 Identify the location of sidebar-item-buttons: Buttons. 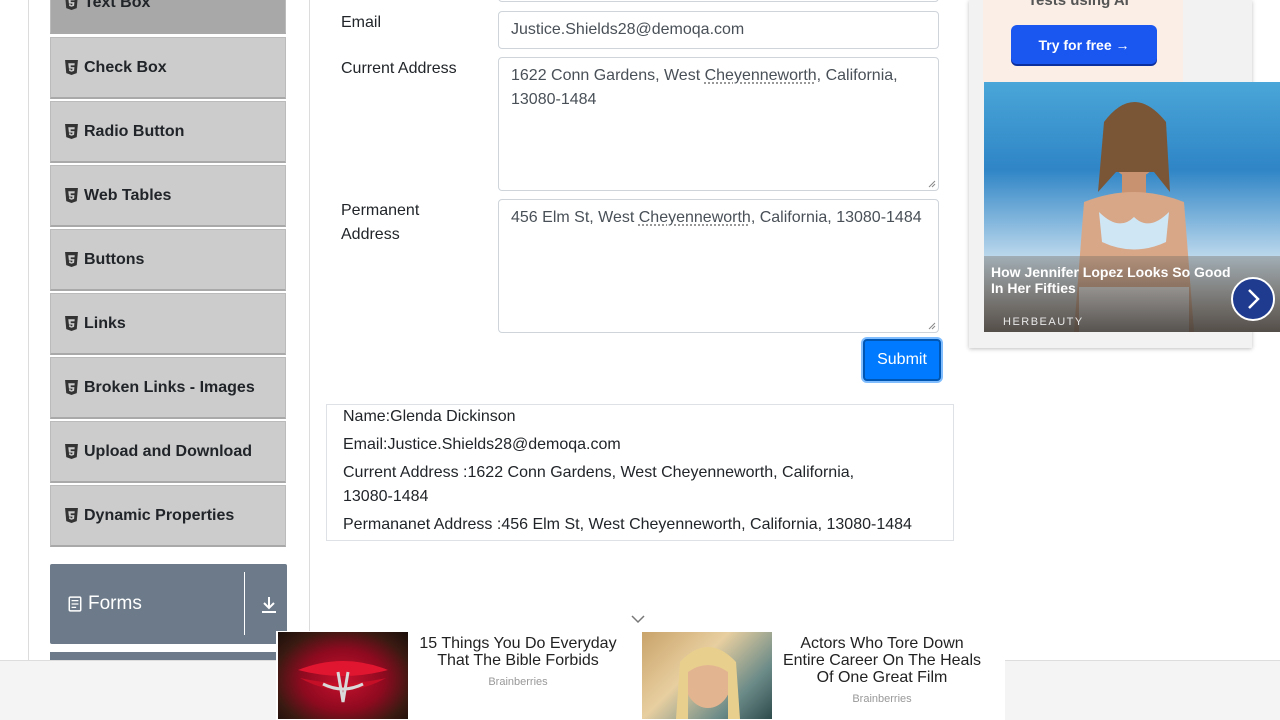
(168, 260).